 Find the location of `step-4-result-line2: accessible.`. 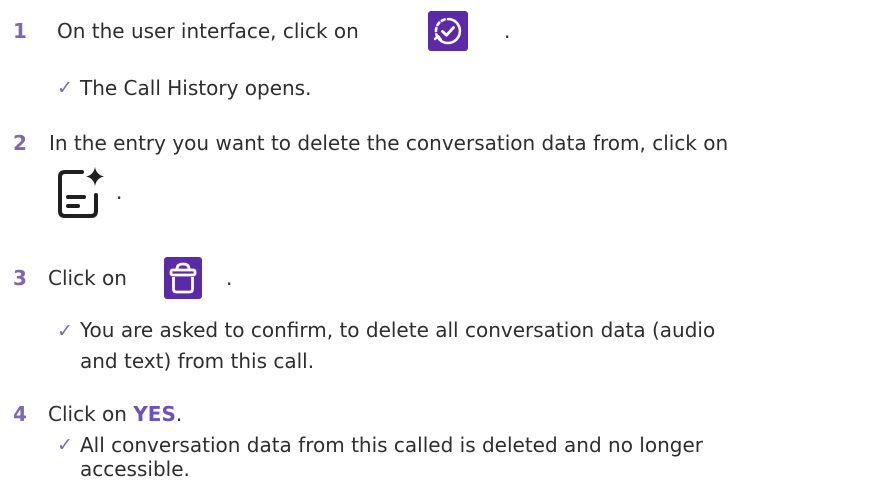

step-4-result-line2: accessible. is located at coordinates (135, 469).